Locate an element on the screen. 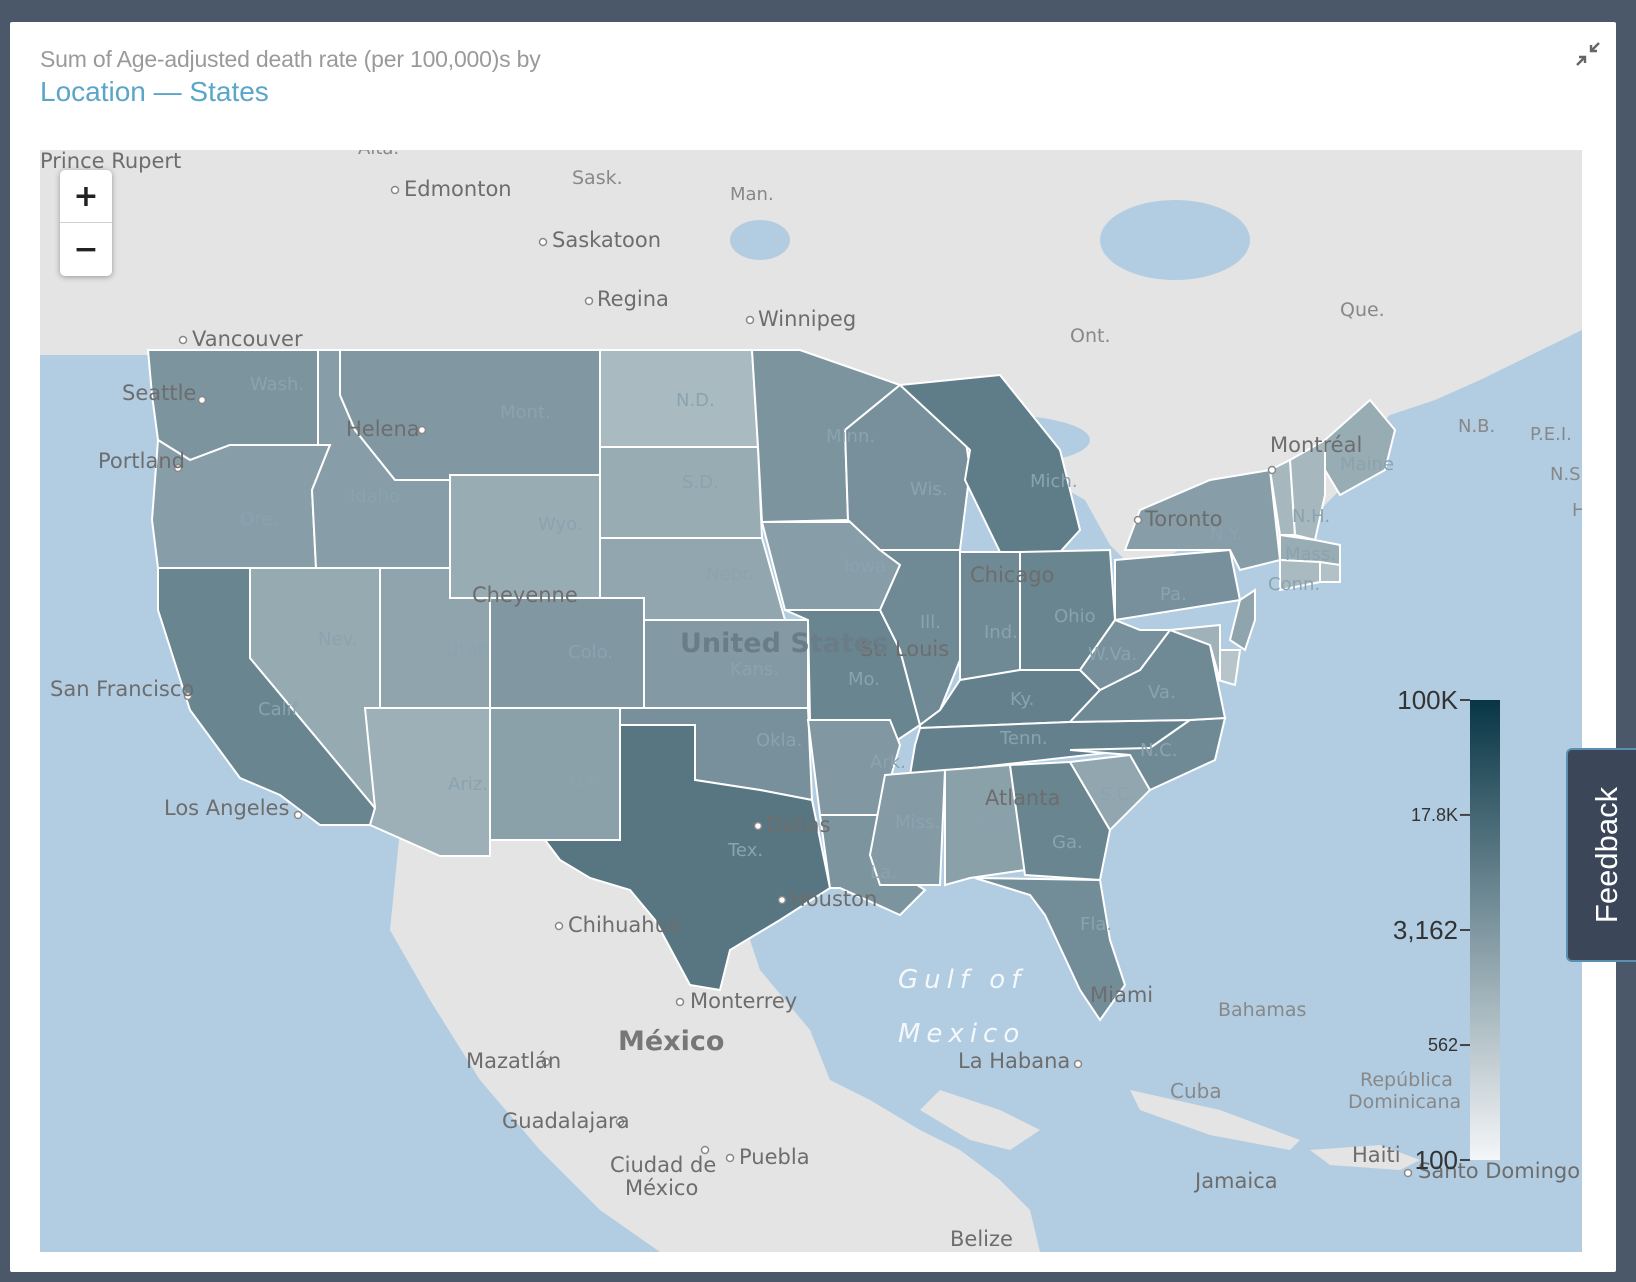 The height and width of the screenshot is (1282, 1636). state-label: Nev. is located at coordinates (338, 639).